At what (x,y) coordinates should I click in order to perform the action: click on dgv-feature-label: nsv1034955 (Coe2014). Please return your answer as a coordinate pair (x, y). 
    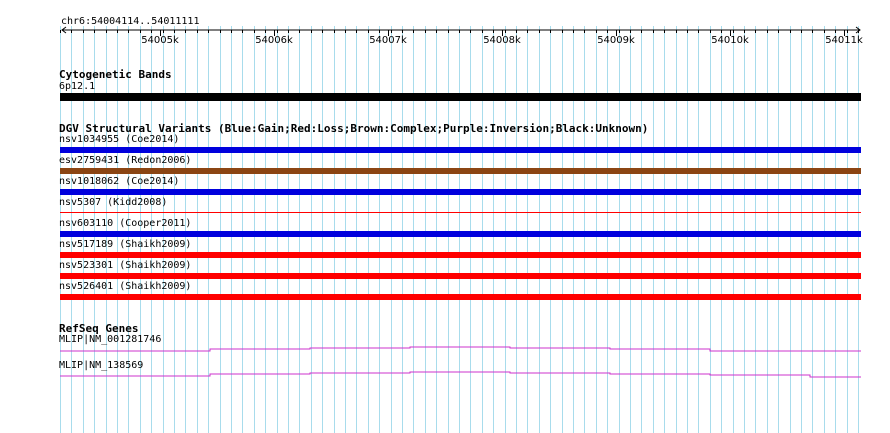
    Looking at the image, I should click on (119, 139).